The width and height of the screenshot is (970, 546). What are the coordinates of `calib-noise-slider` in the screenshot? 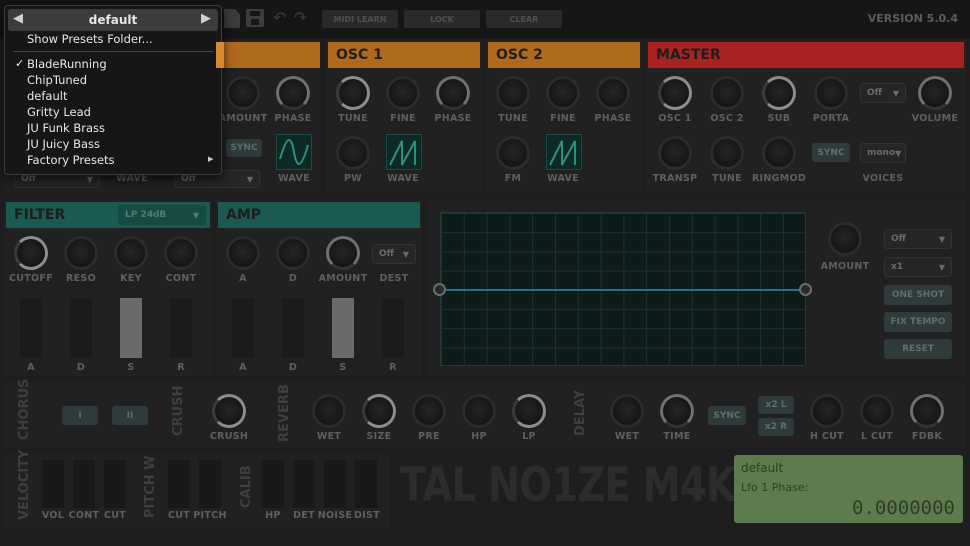 It's located at (335, 484).